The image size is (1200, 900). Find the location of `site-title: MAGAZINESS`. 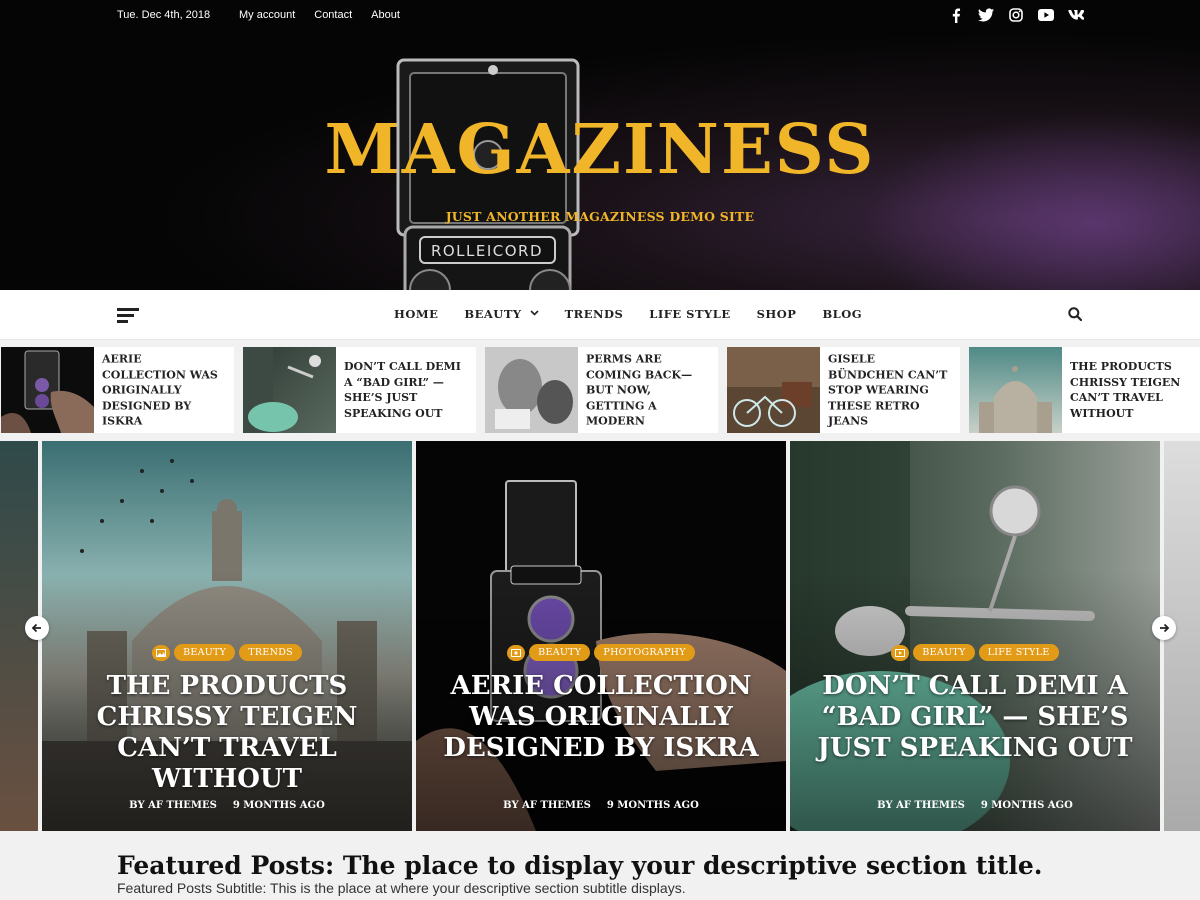

site-title: MAGAZINESS is located at coordinates (600, 150).